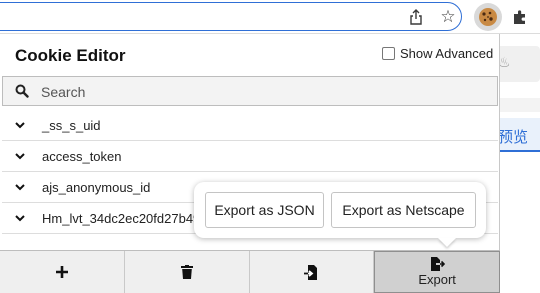 The width and height of the screenshot is (540, 293). What do you see at coordinates (447, 53) in the screenshot?
I see `show-advanced-label: Show Advanced` at bounding box center [447, 53].